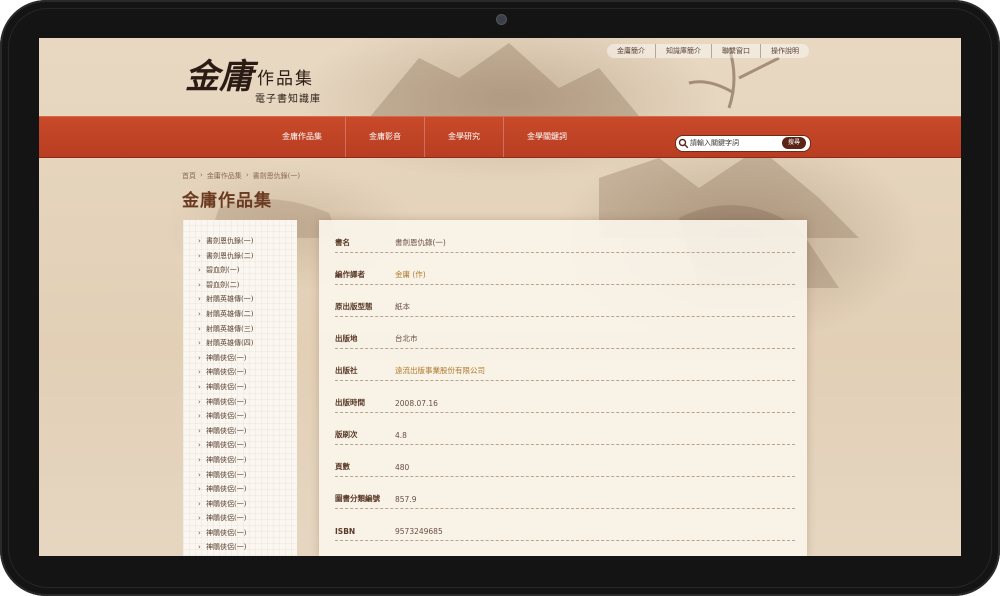  I want to click on detail-row: ISBN 9573249685, so click(565, 530).